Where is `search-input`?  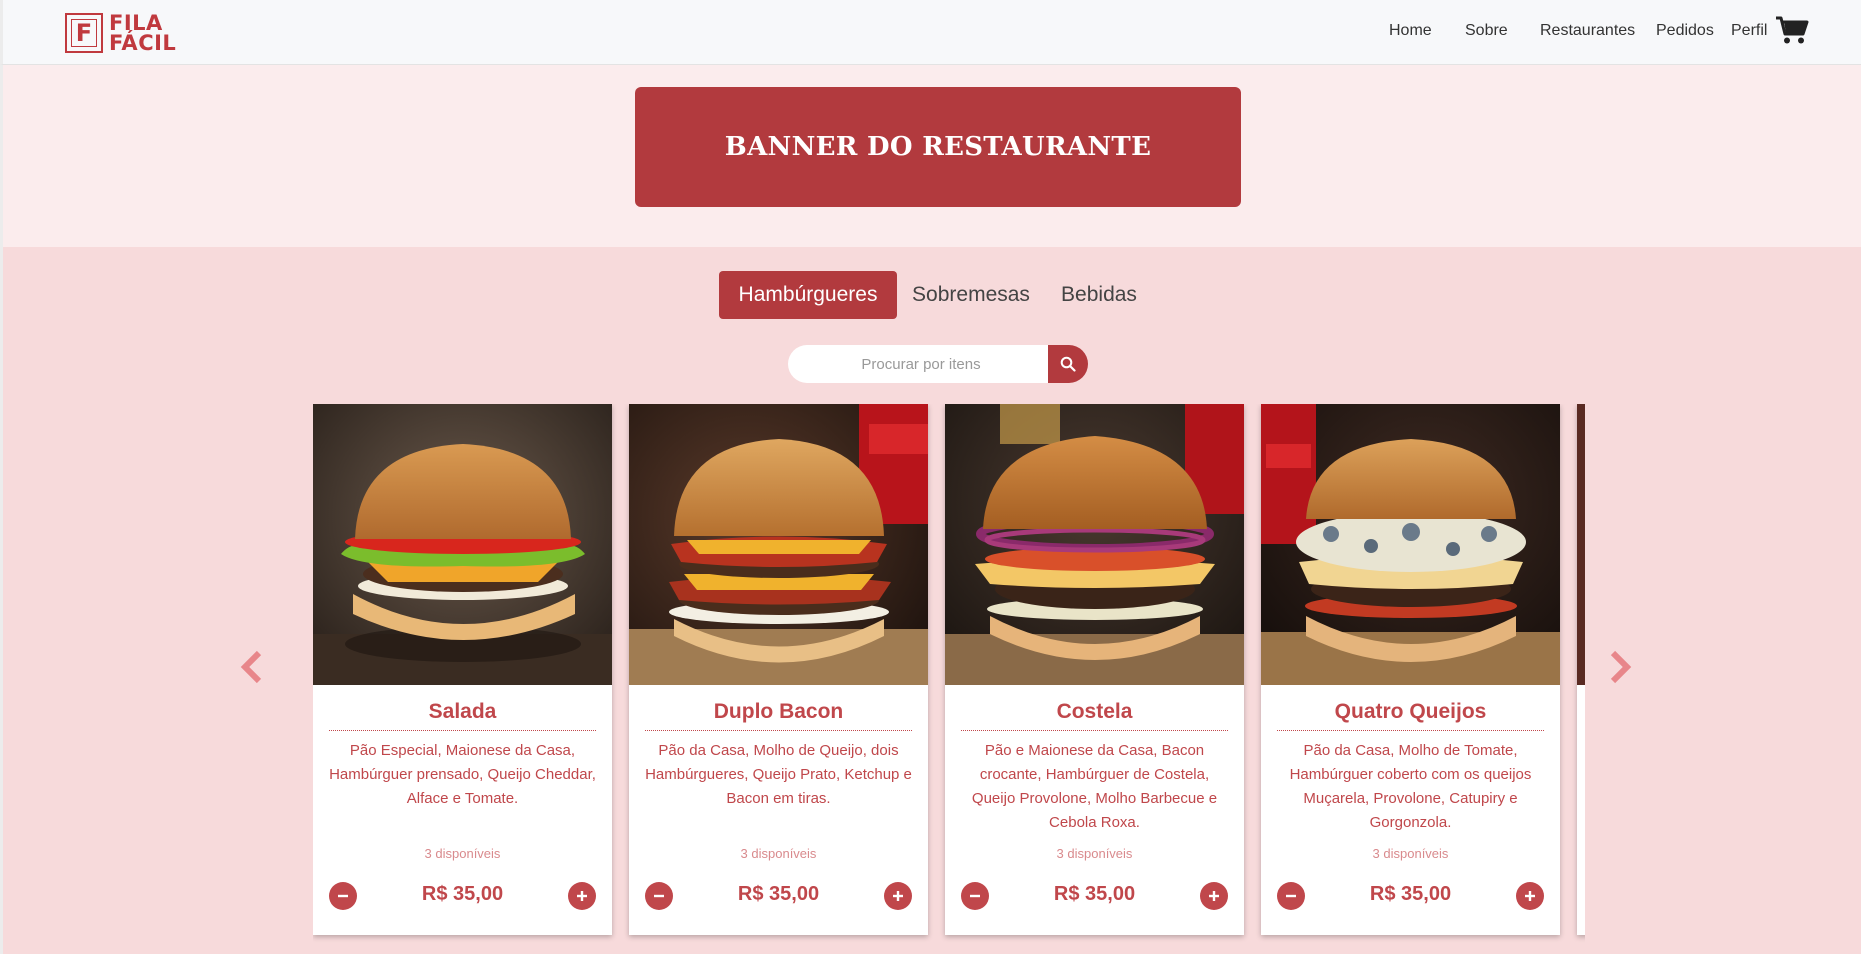 search-input is located at coordinates (921, 364).